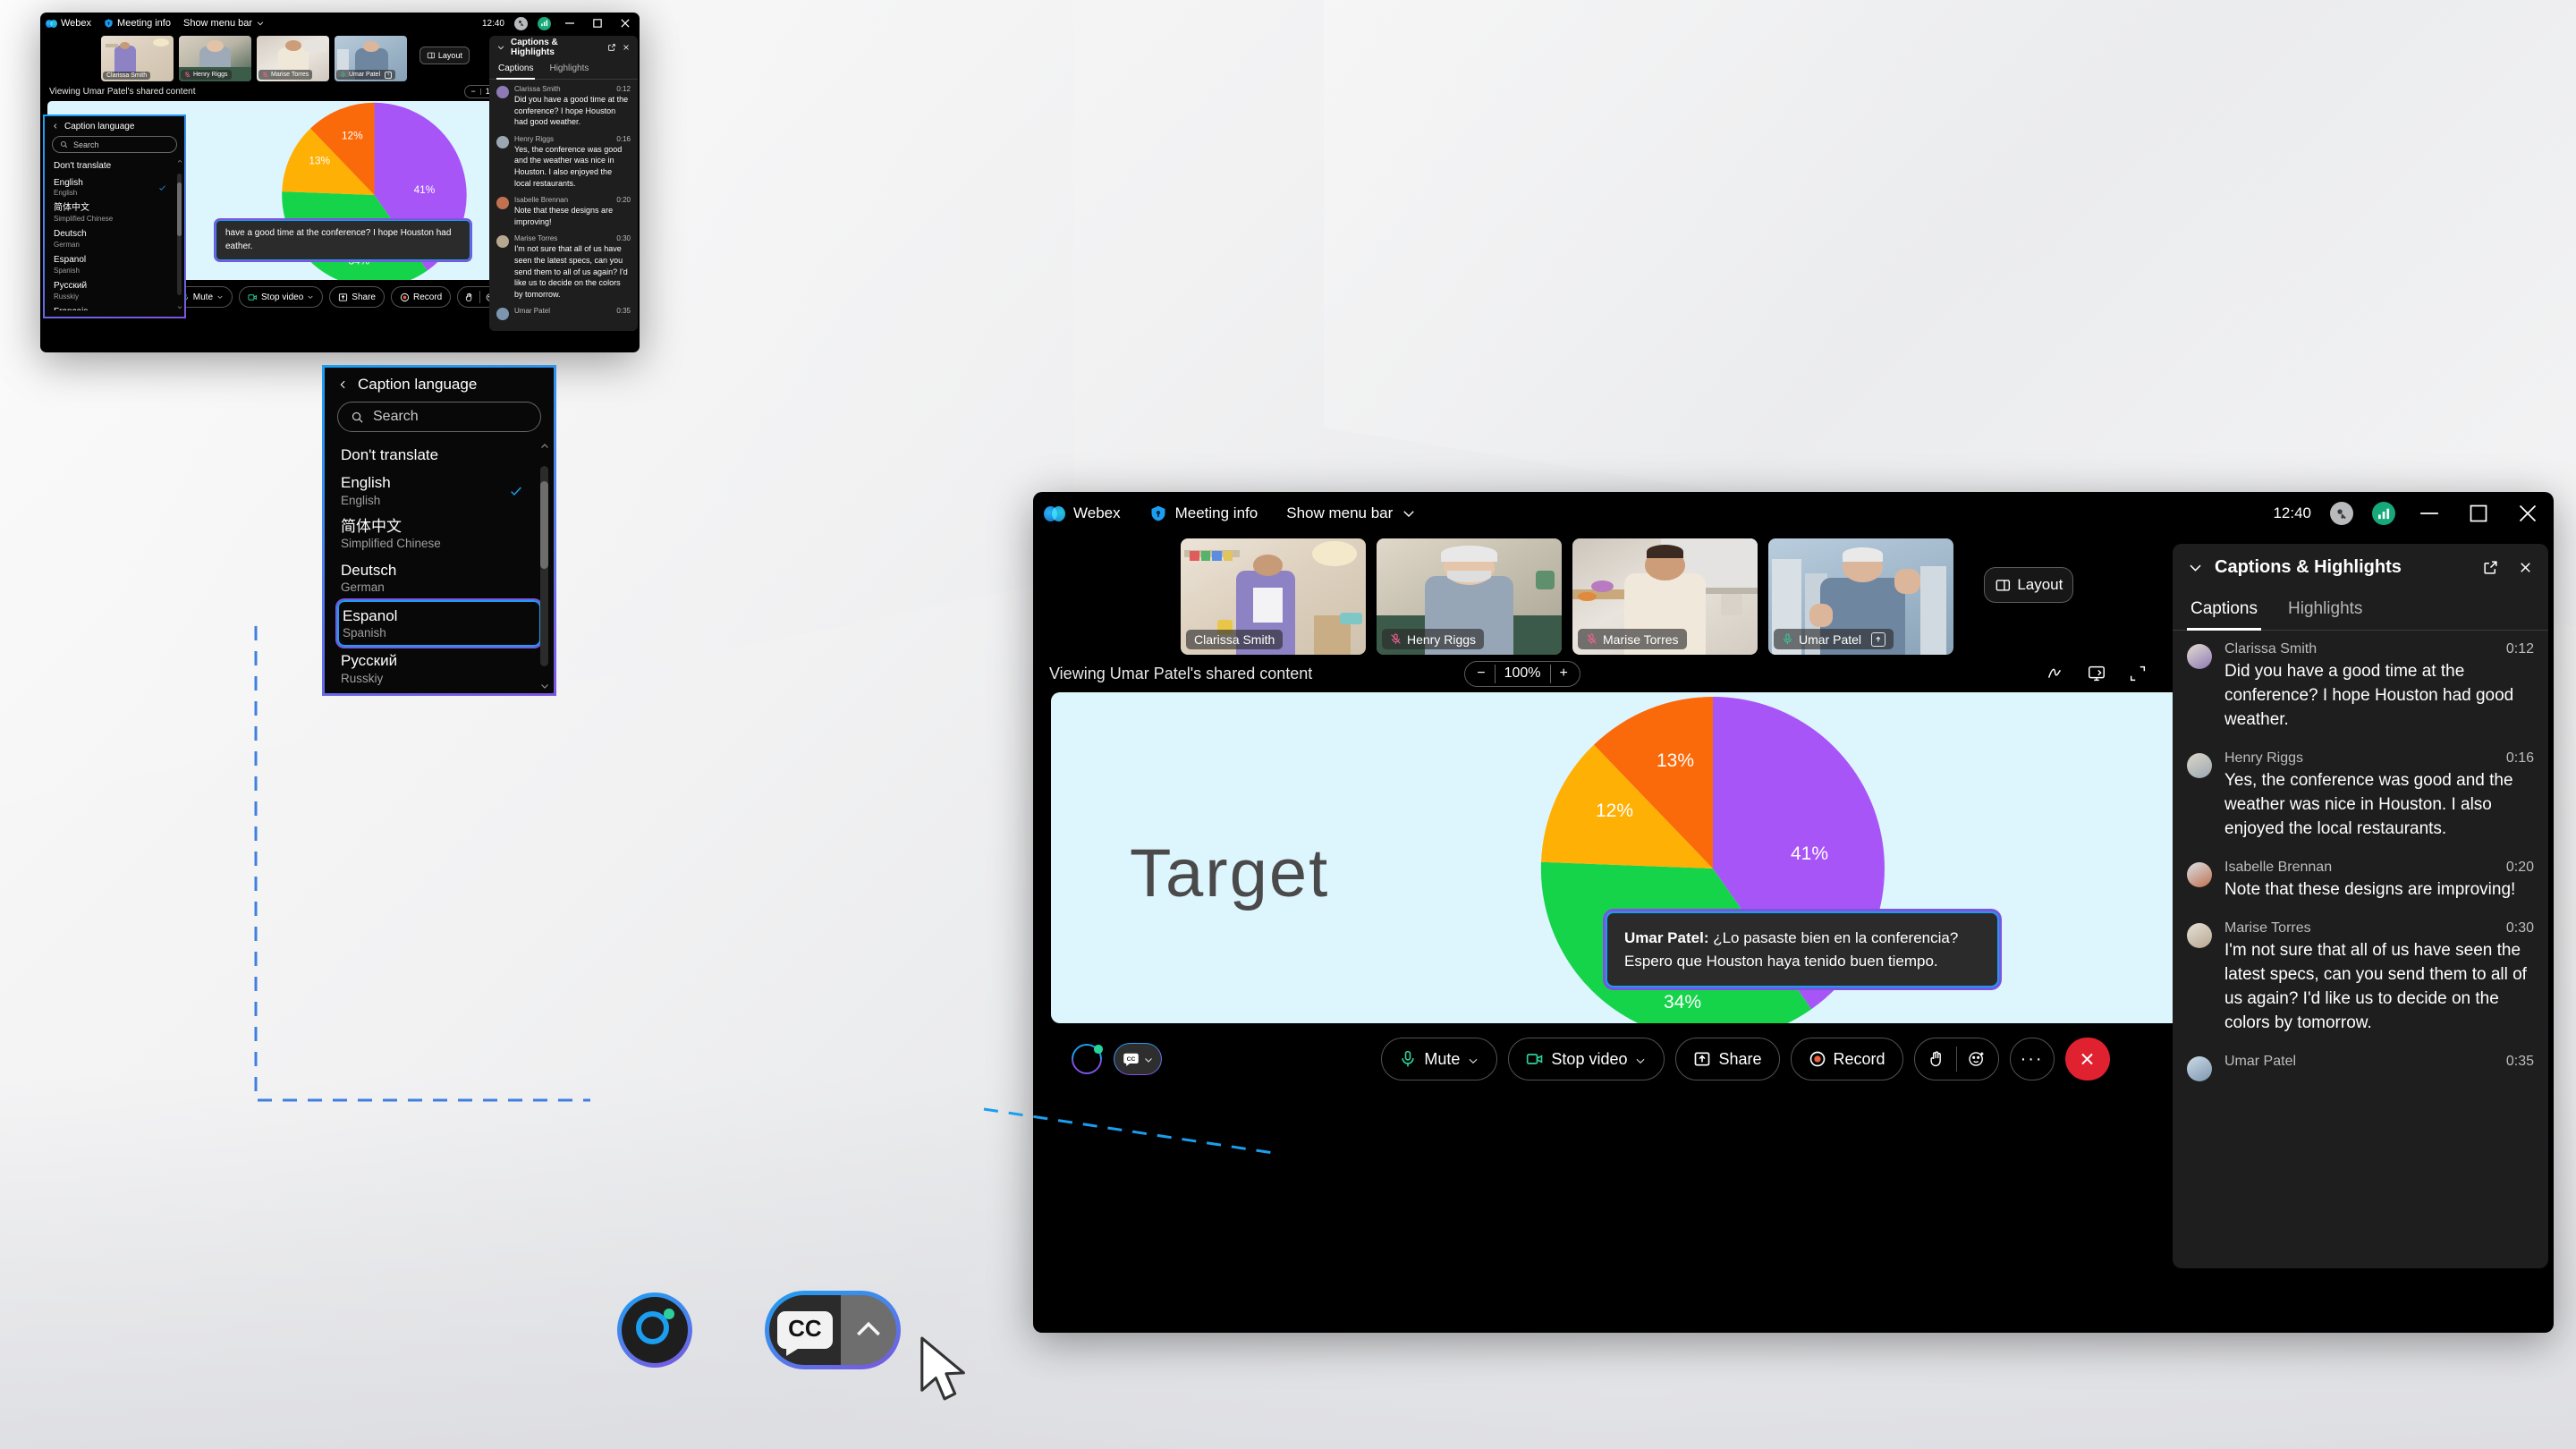 The height and width of the screenshot is (1449, 2576). Describe the element at coordinates (2055, 673) in the screenshot. I see `annotate-icon` at that location.